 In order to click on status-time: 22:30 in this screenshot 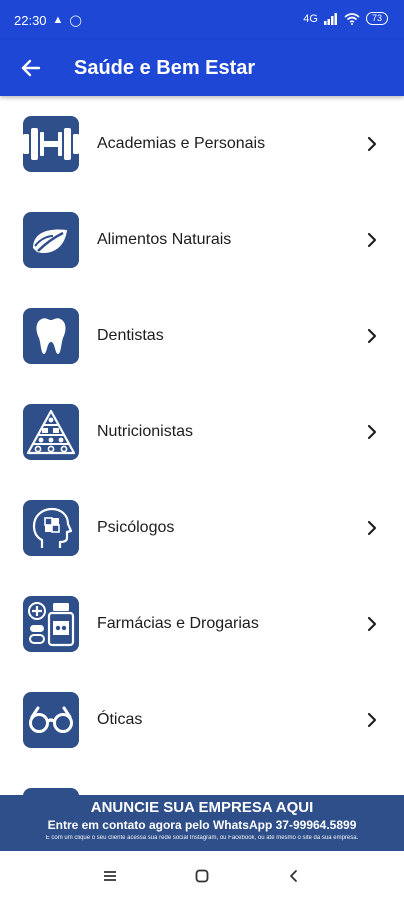, I will do `click(30, 20)`.